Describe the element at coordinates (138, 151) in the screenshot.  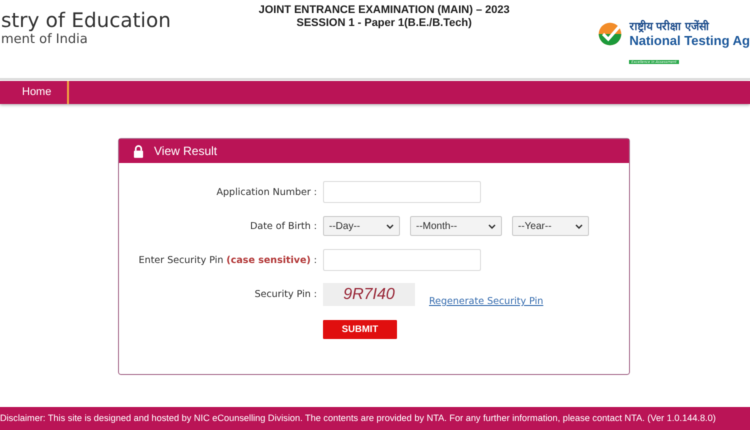
I see `lock-icon` at that location.